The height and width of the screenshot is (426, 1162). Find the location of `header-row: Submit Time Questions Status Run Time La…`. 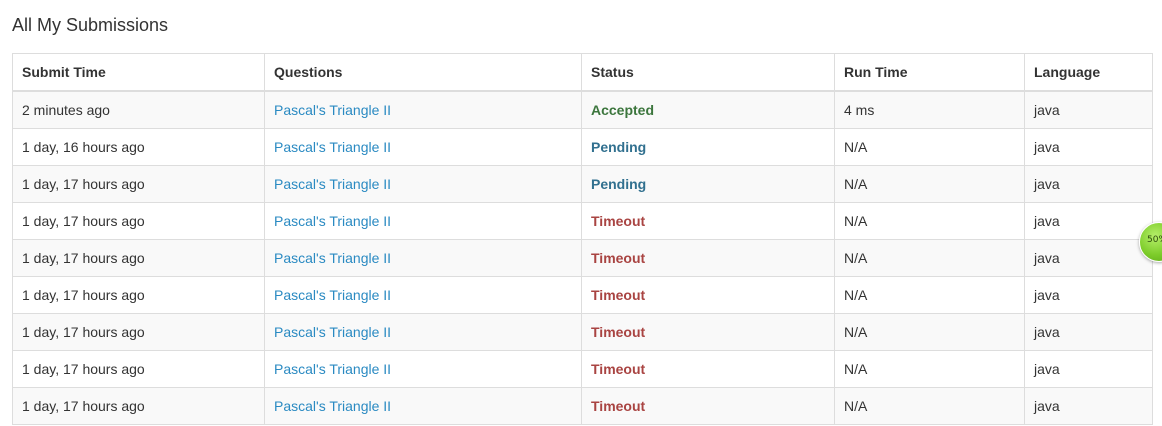

header-row: Submit Time Questions Status Run Time La… is located at coordinates (582, 72).